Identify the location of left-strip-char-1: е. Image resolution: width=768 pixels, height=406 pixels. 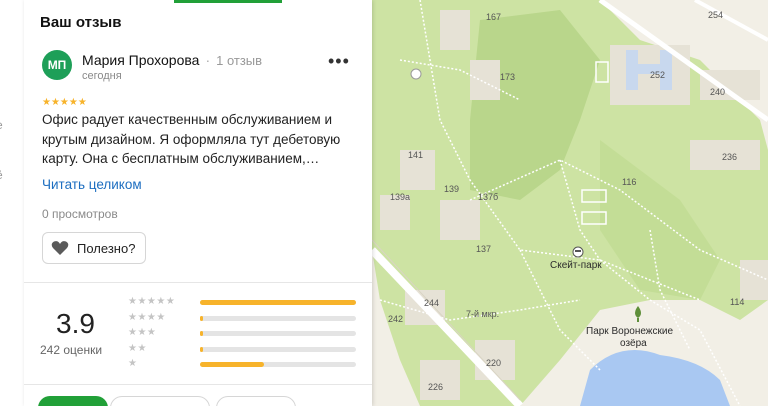
(1, 125).